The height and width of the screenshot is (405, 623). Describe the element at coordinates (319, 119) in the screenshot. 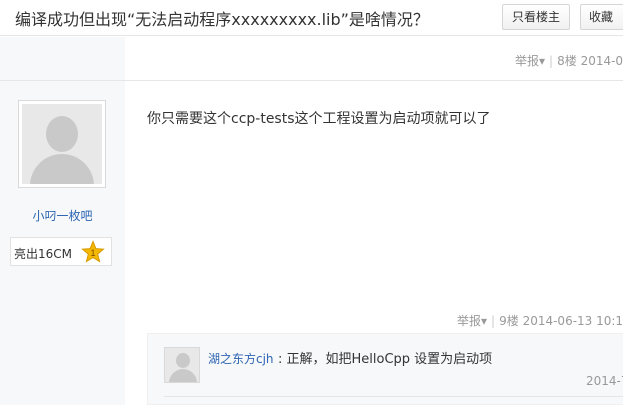

I see `post-body: 你只需要这个ccp-tests这个工程设置为启动项就可以了` at that location.